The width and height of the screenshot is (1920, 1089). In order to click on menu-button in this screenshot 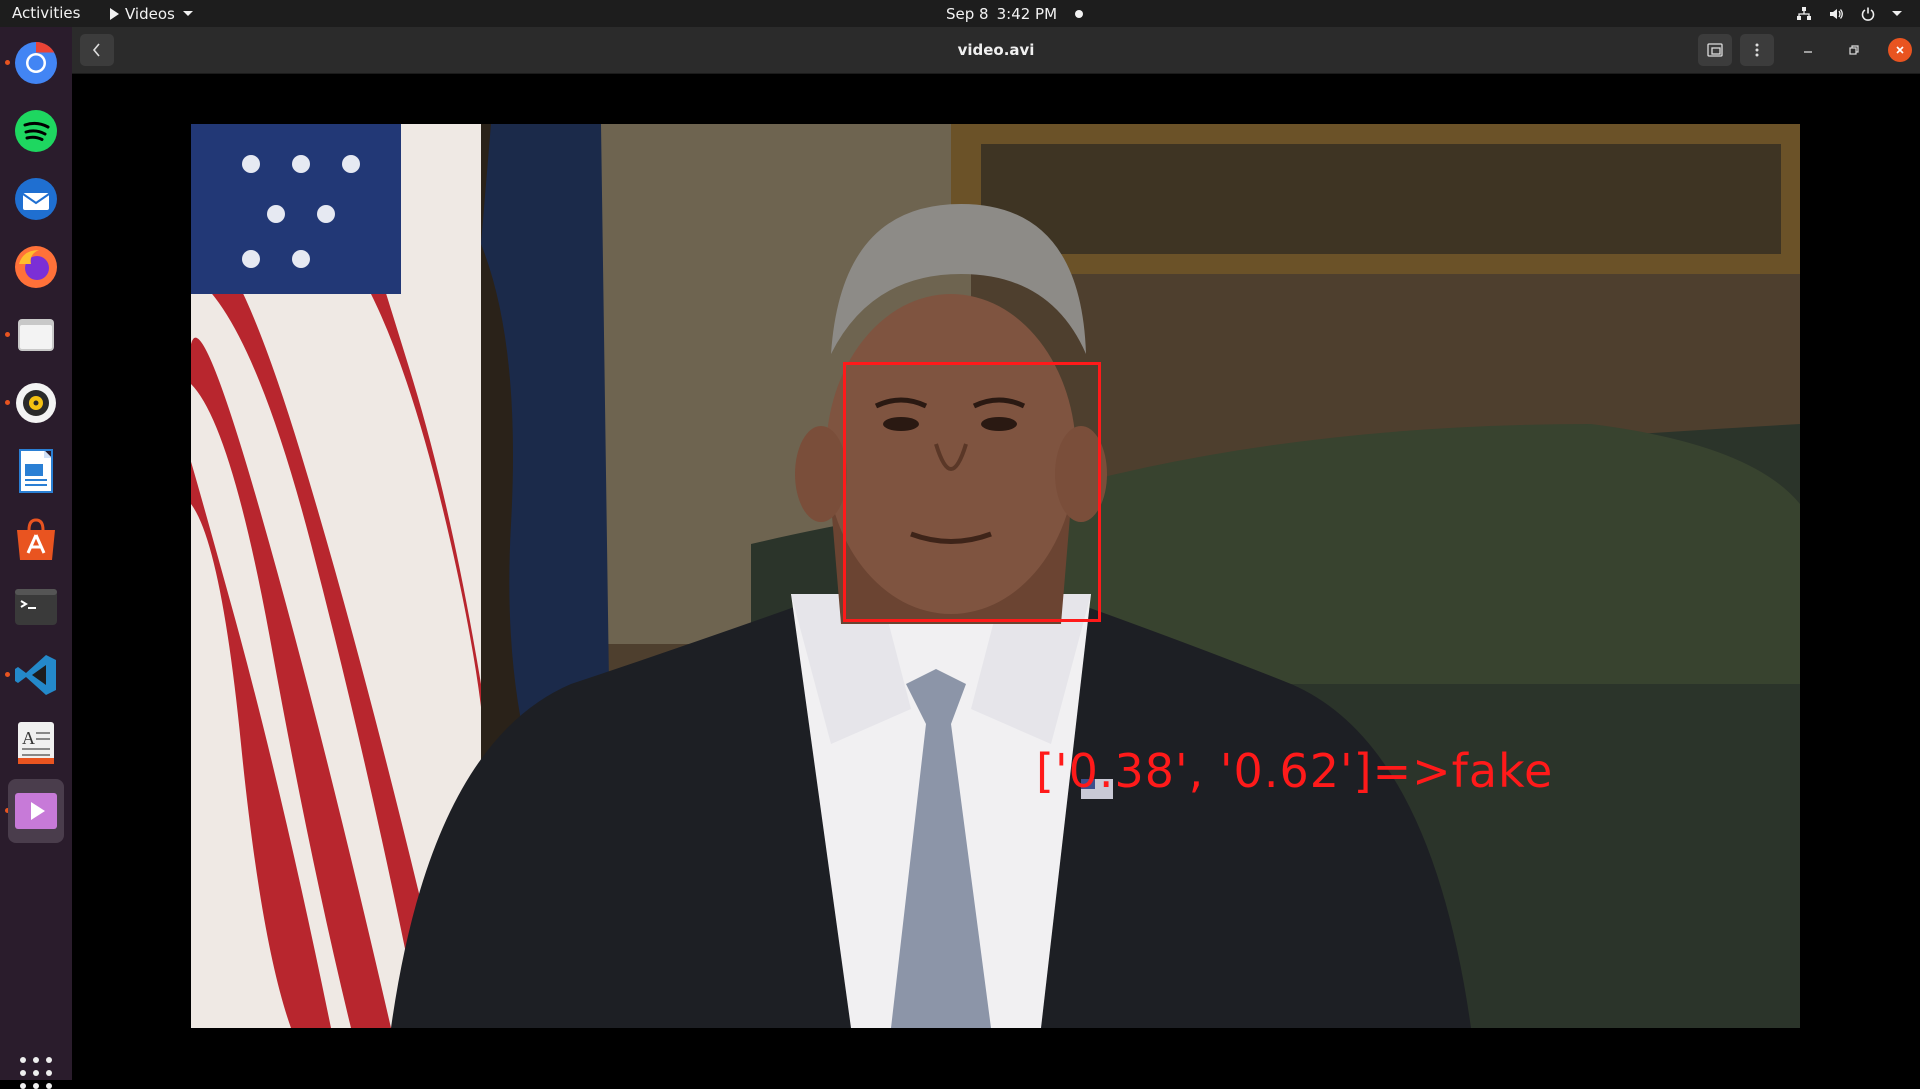, I will do `click(1757, 50)`.